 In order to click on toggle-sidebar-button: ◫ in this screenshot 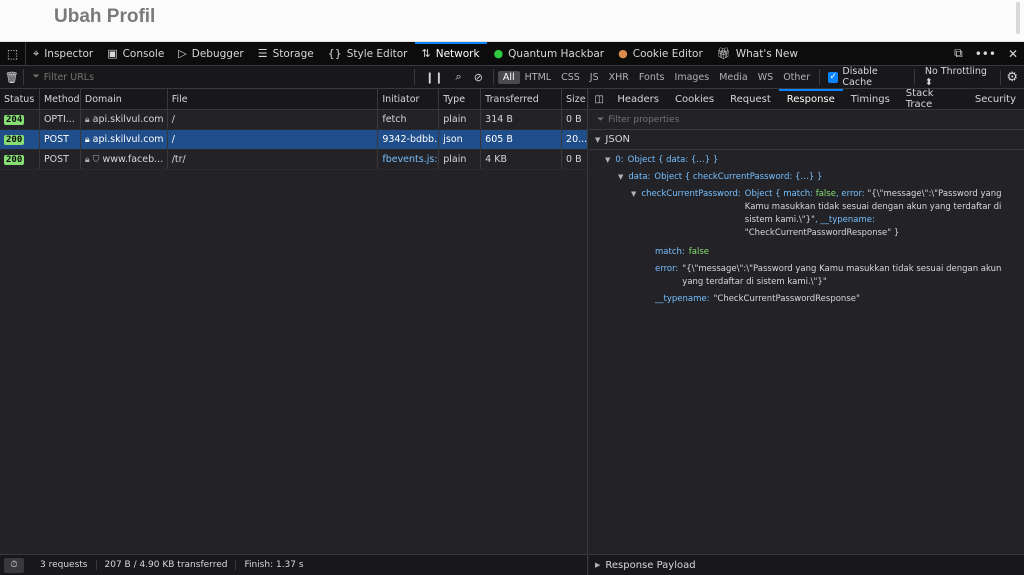, I will do `click(599, 99)`.